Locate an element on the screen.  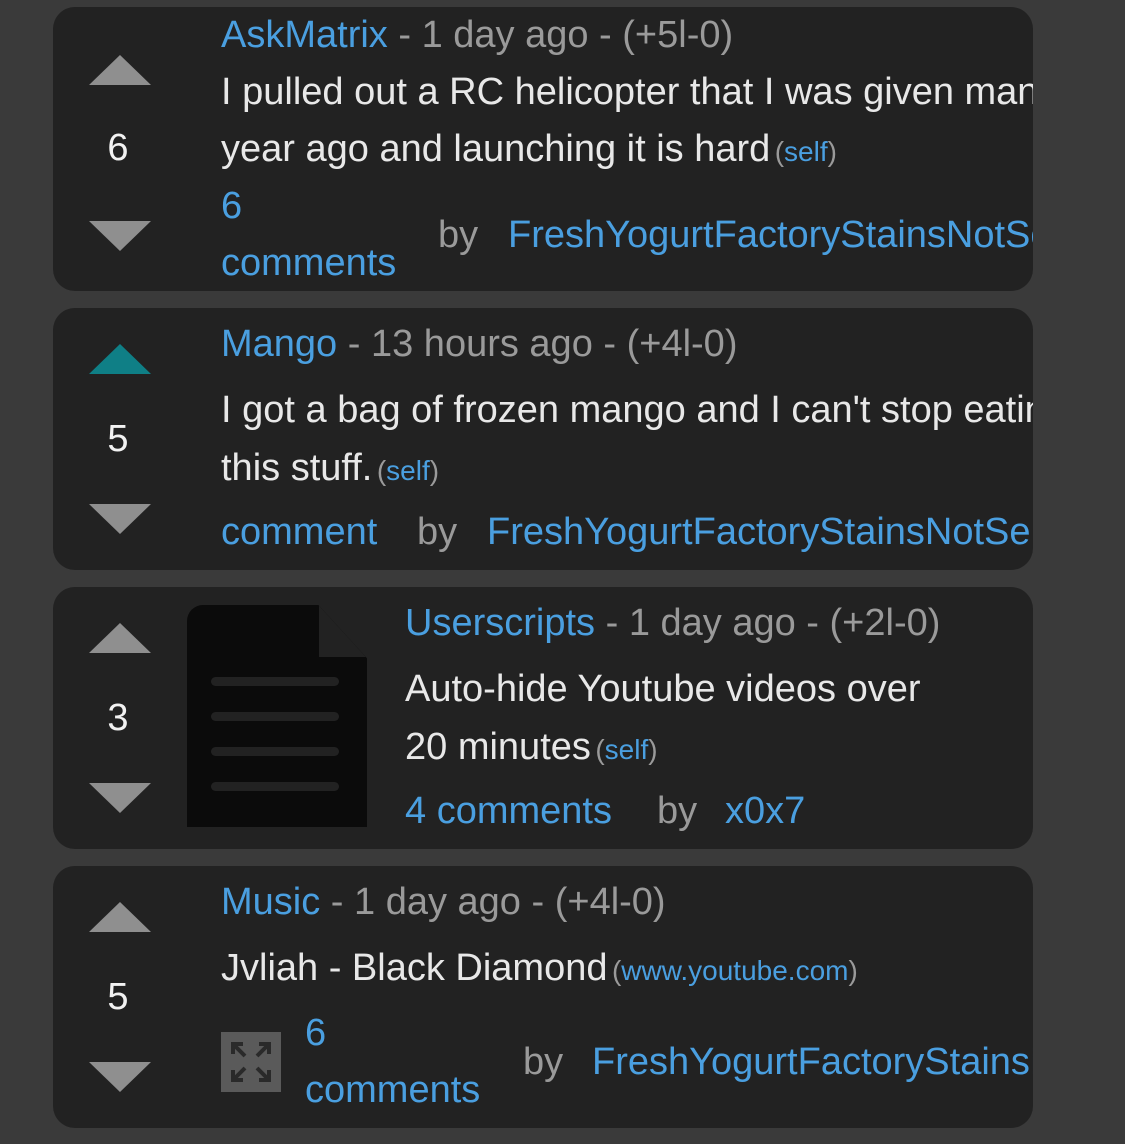
post-title-line: 20 minutes is located at coordinates (498, 747).